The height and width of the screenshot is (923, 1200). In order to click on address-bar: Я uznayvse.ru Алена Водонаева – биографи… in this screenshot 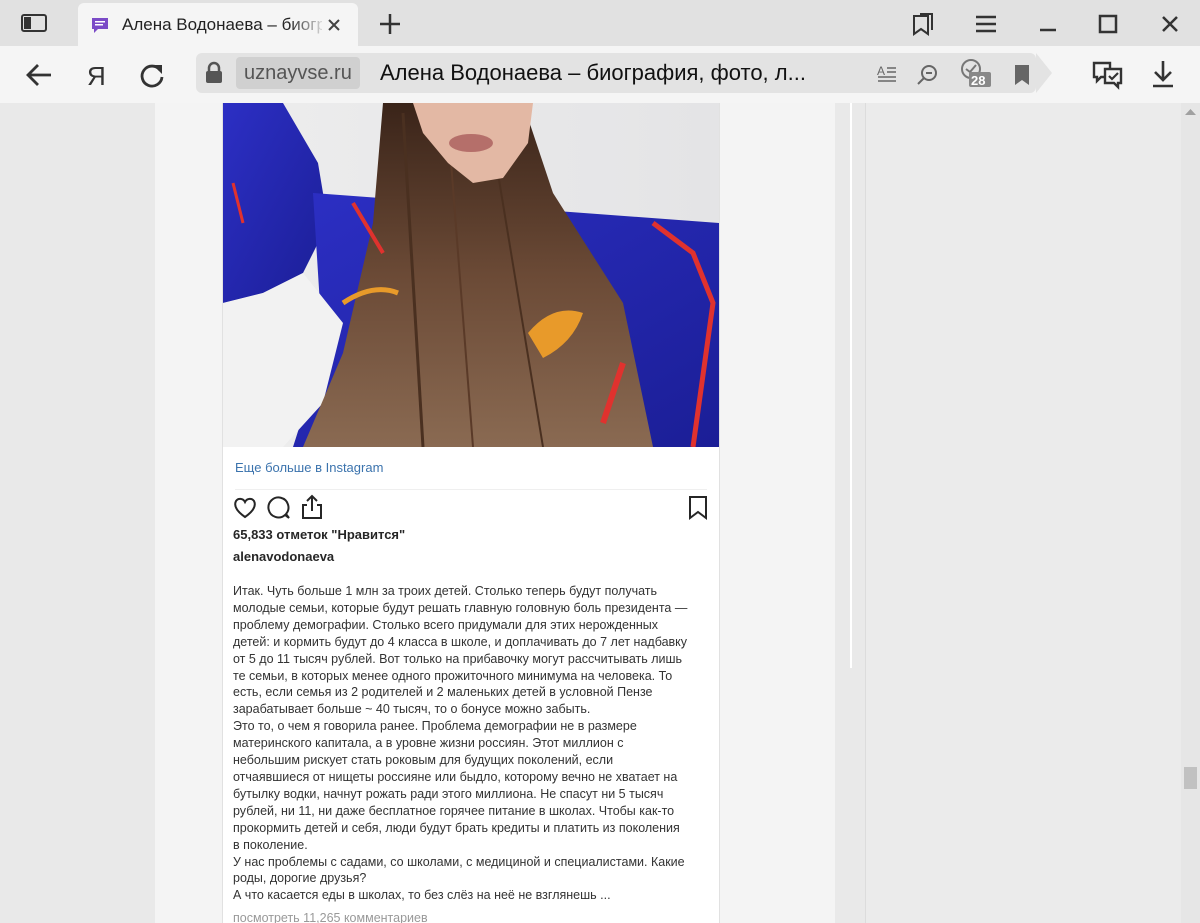, I will do `click(600, 75)`.